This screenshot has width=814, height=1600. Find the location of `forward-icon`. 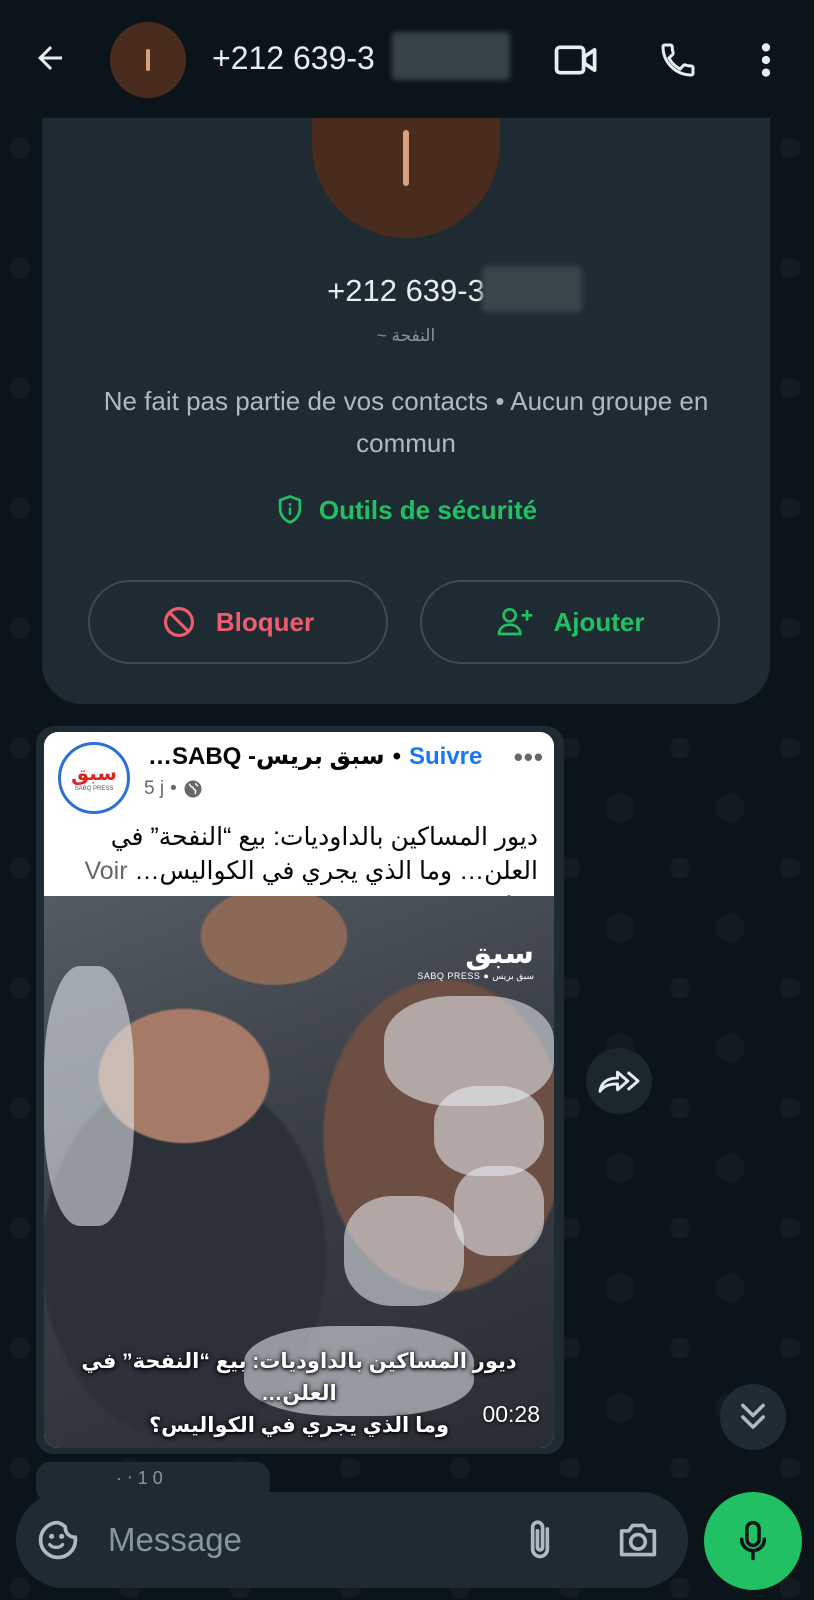

forward-icon is located at coordinates (619, 1081).